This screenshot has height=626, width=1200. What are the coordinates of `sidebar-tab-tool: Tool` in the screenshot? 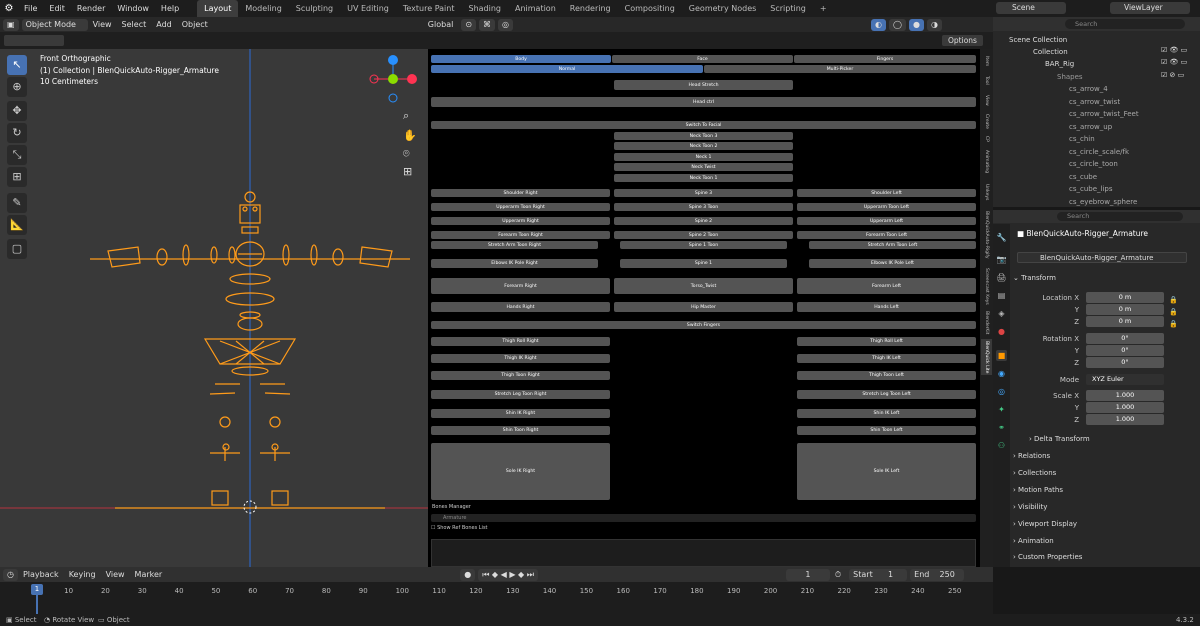 It's located at (986, 80).